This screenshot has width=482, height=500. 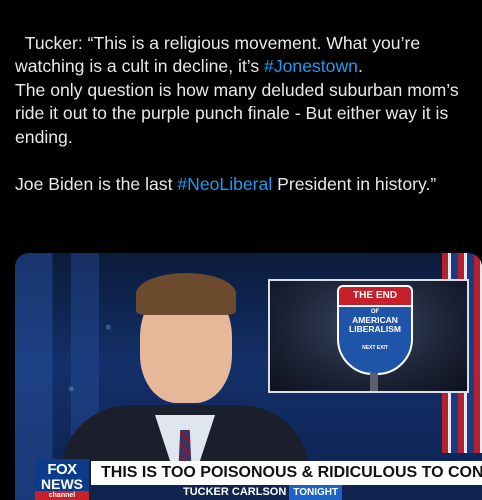 I want to click on show-name-bar: TUCKER CARLSON TONIGHT, so click(x=286, y=492).